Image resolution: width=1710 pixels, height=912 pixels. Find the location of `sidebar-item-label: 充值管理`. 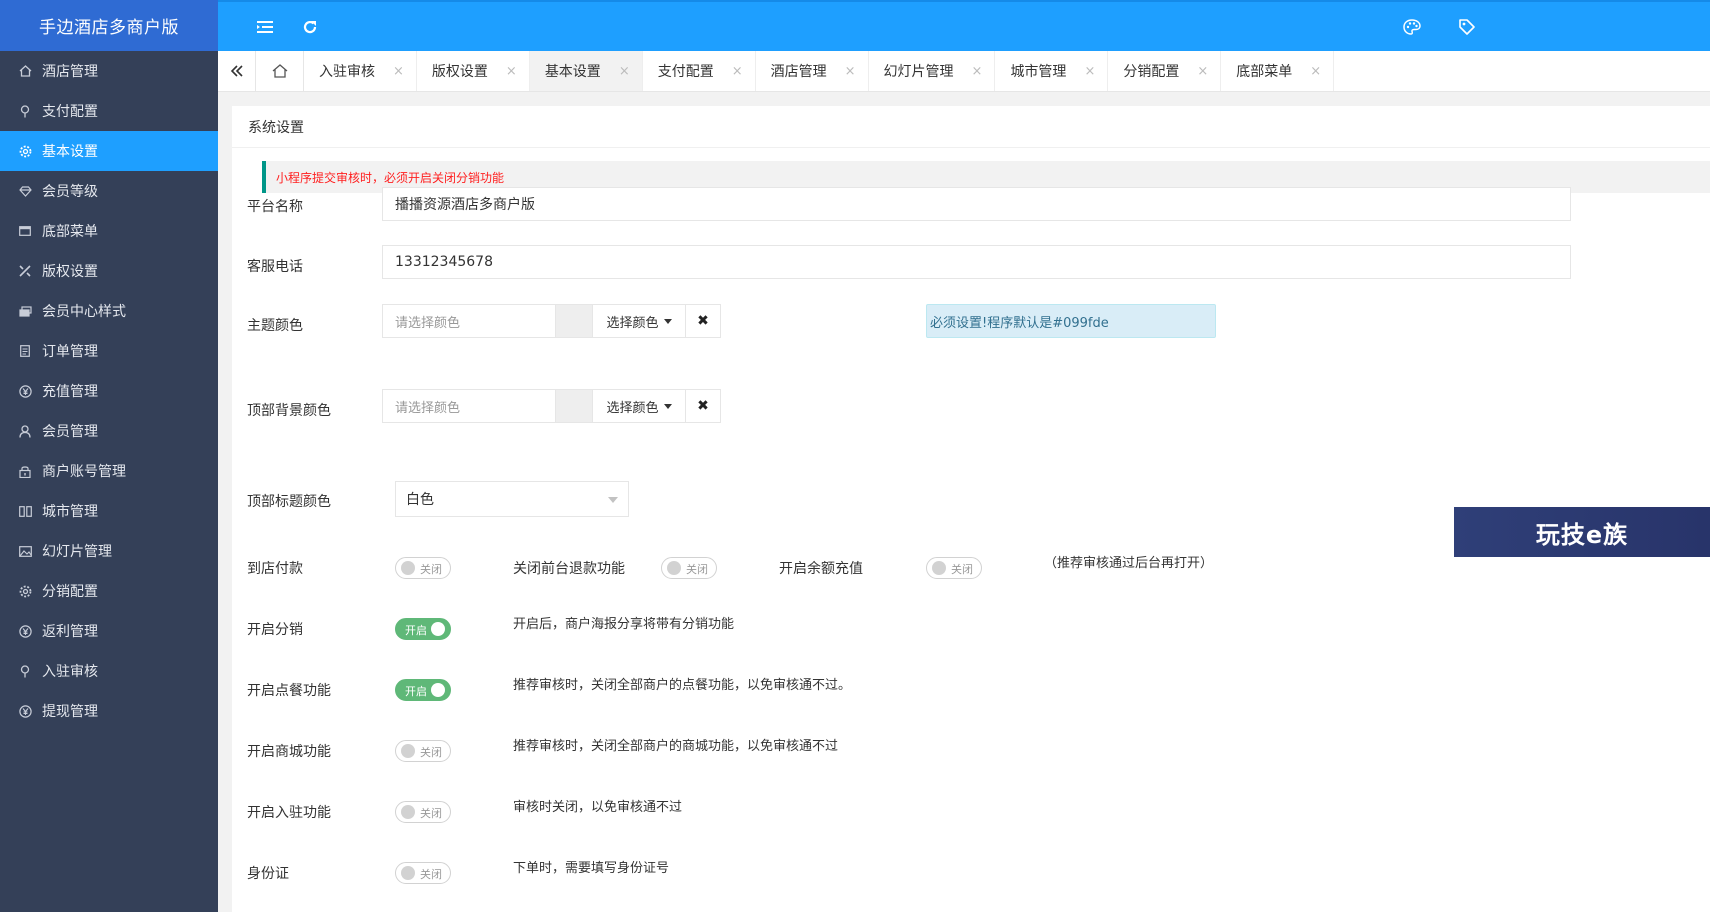

sidebar-item-label: 充值管理 is located at coordinates (70, 392).